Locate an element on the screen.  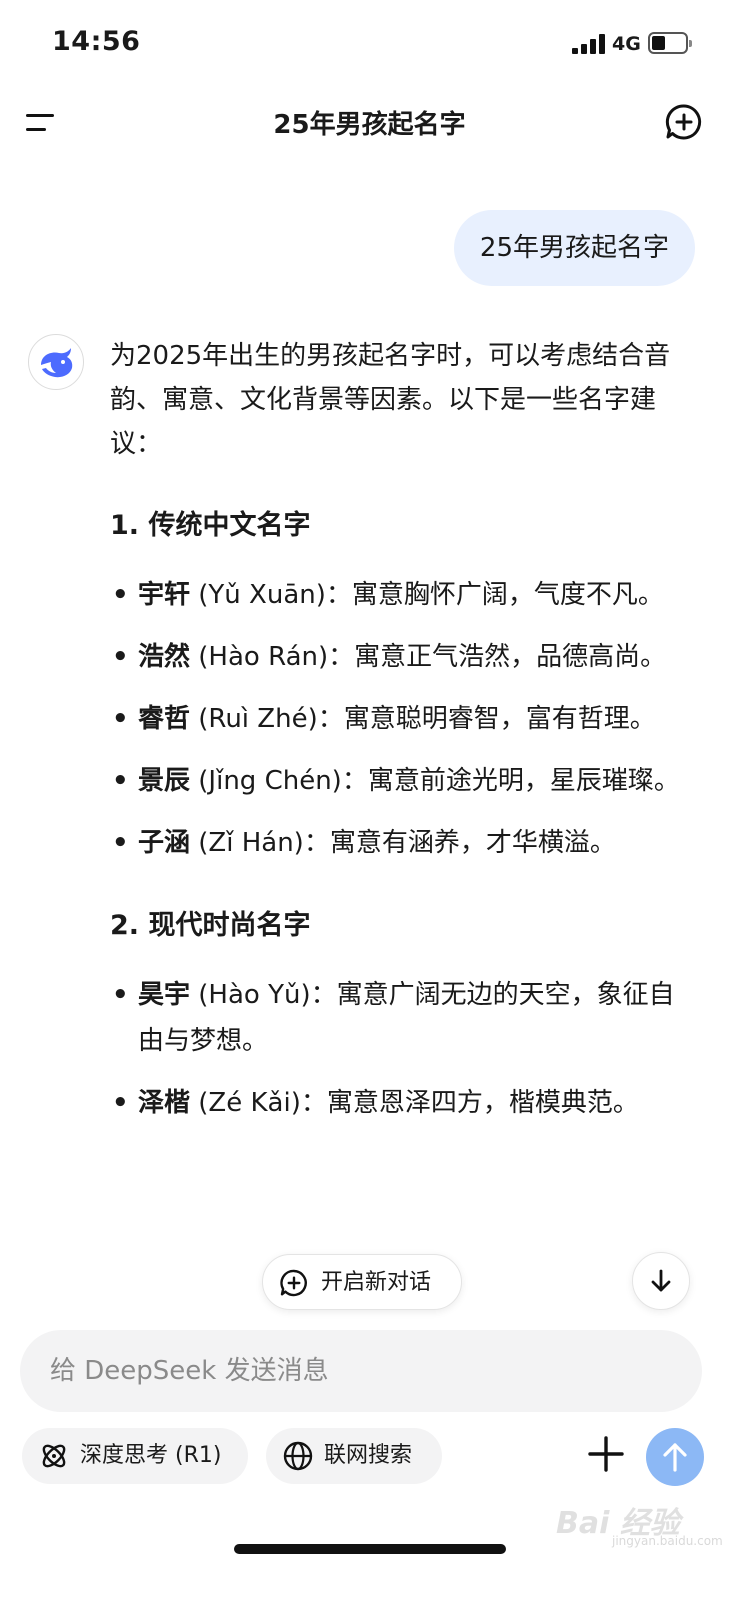
name-term: 景辰 is located at coordinates (164, 781).